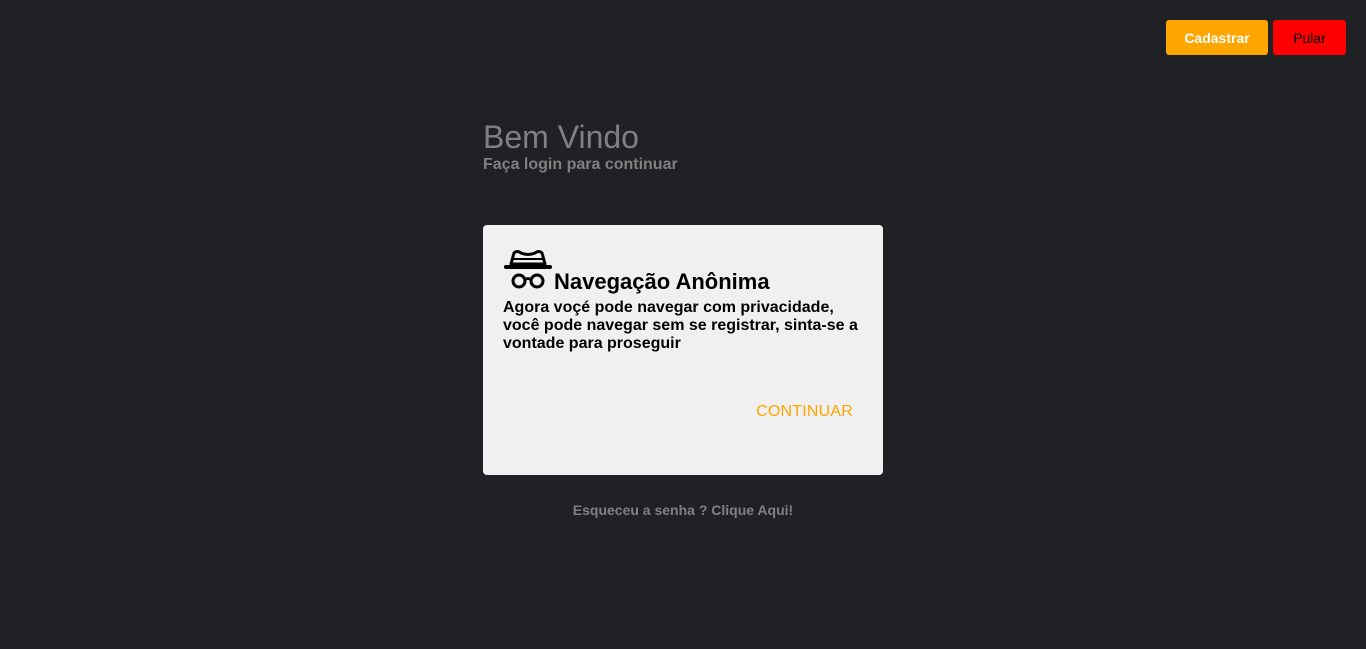 The height and width of the screenshot is (649, 1366). Describe the element at coordinates (1217, 37) in the screenshot. I see `register-button: Cadastrar` at that location.